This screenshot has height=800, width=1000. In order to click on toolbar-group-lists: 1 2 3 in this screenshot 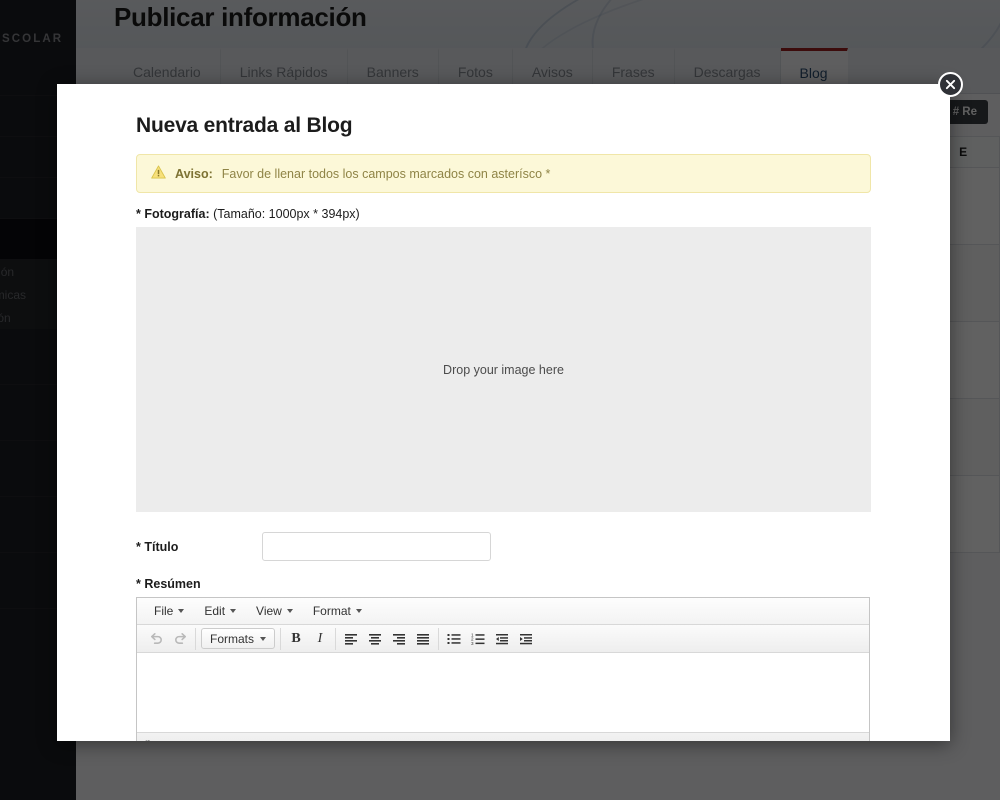, I will do `click(490, 639)`.